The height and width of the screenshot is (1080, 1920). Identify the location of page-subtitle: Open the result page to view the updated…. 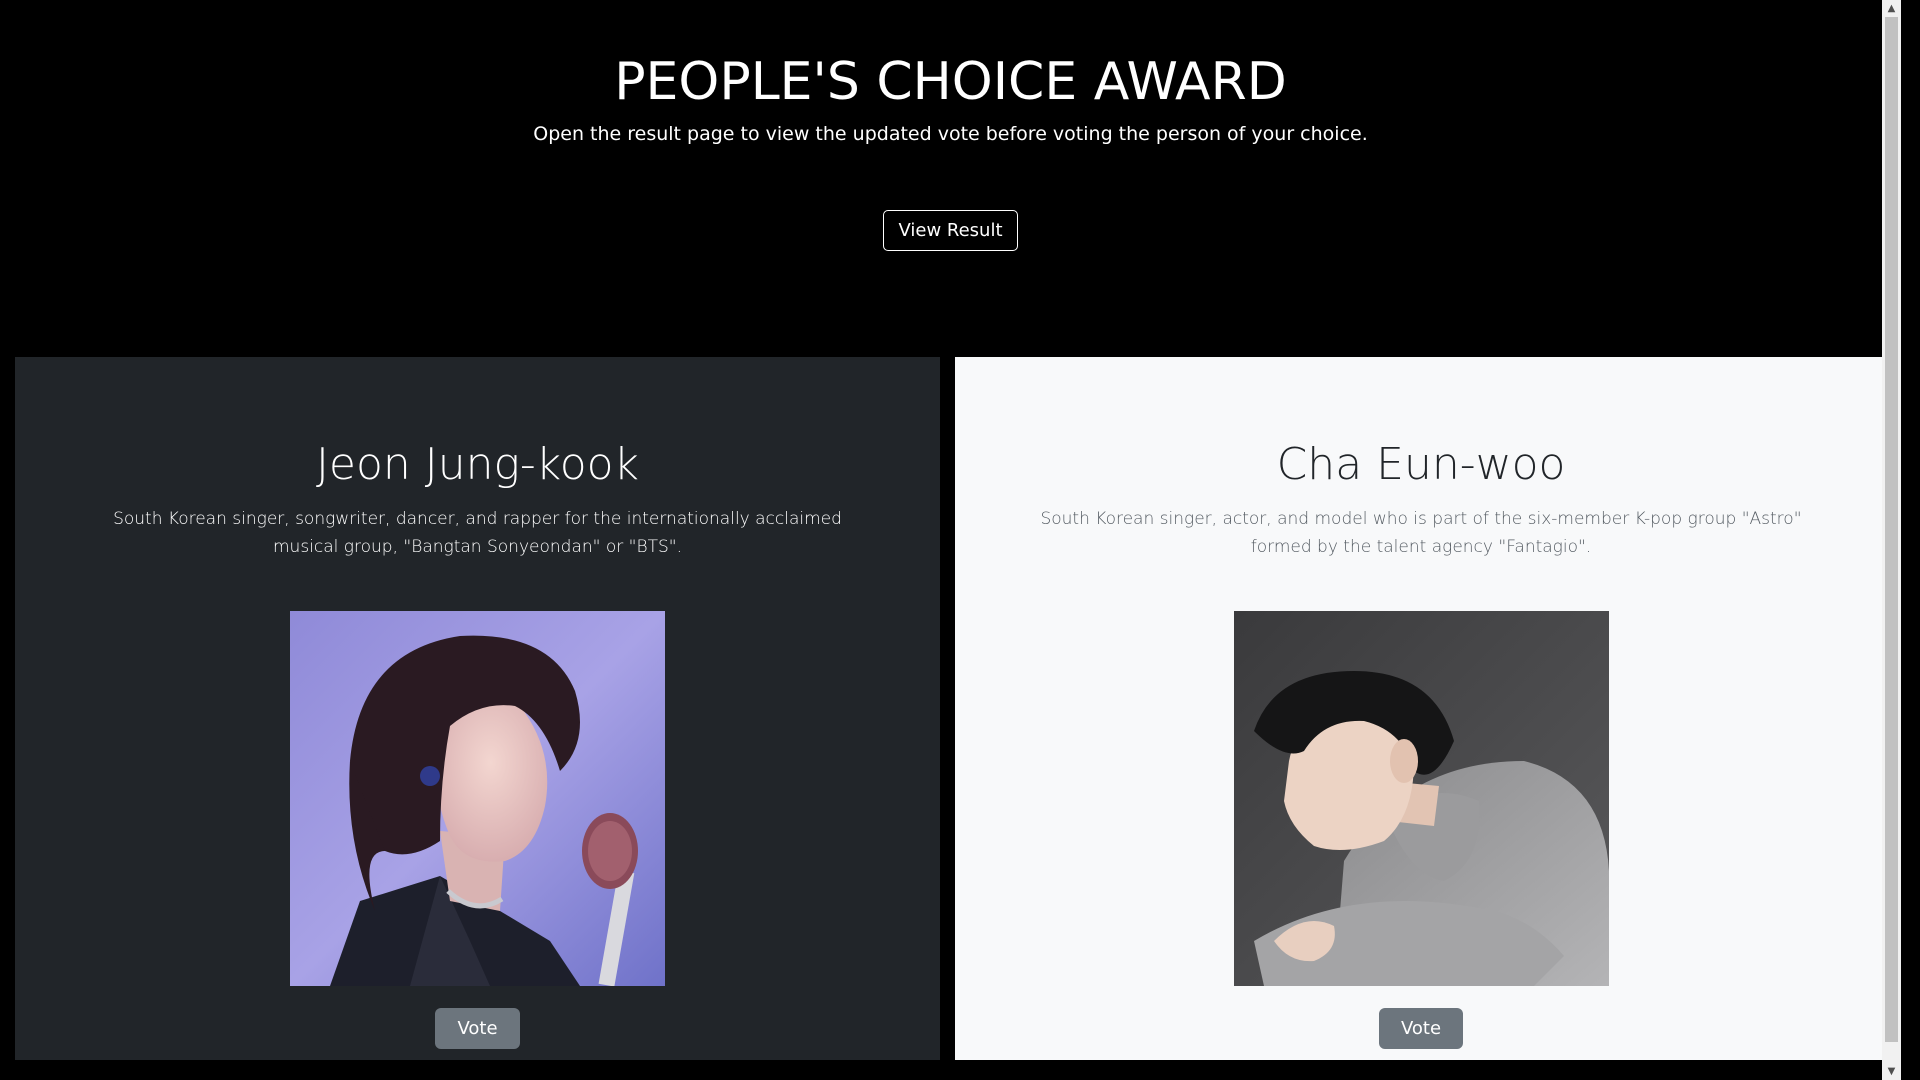
(950, 134).